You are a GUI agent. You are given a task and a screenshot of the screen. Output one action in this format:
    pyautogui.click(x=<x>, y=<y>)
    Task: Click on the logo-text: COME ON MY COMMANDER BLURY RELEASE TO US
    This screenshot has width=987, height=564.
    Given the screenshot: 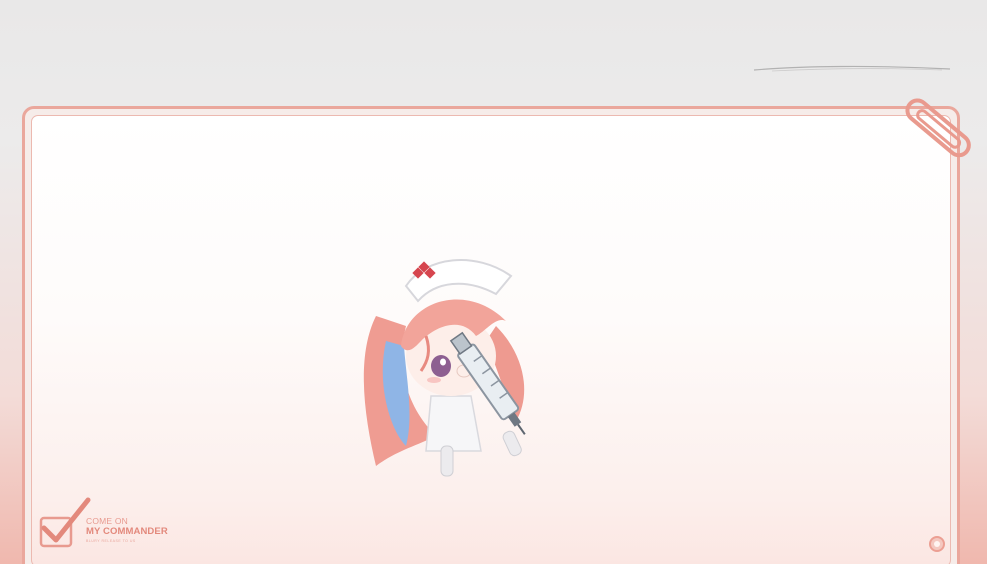 What is the action you would take?
    pyautogui.click(x=127, y=530)
    